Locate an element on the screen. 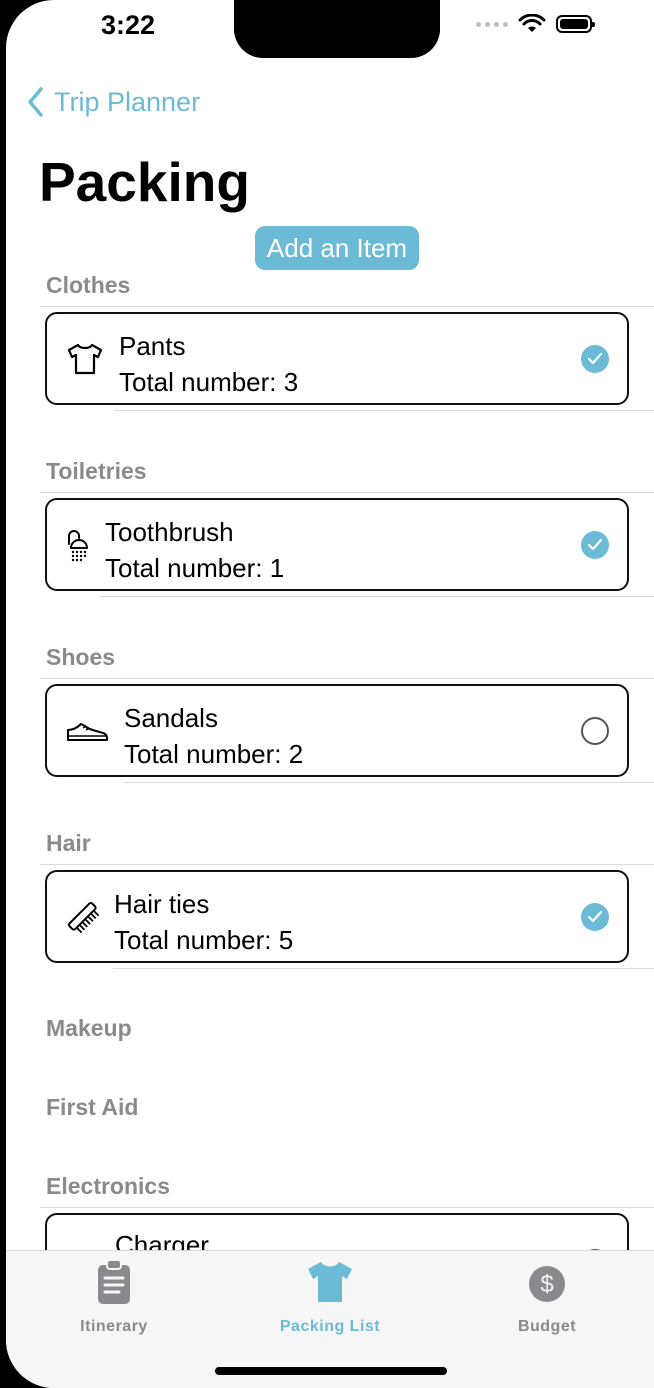 This screenshot has height=1388, width=654. section-header-first-aid: First Aid is located at coordinates (92, 1107).